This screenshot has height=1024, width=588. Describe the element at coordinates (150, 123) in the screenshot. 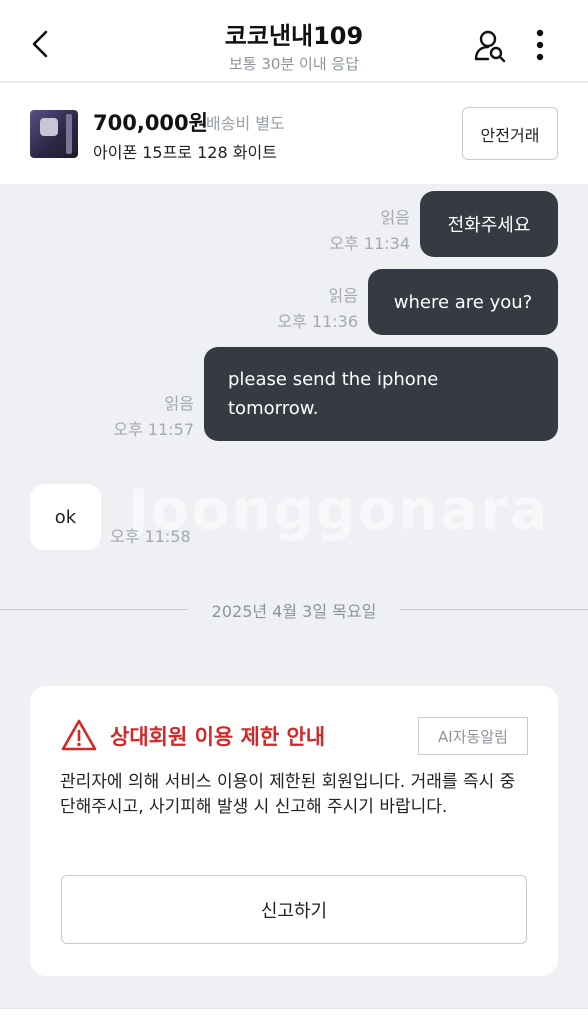

I see `product-price: 700,000원` at that location.